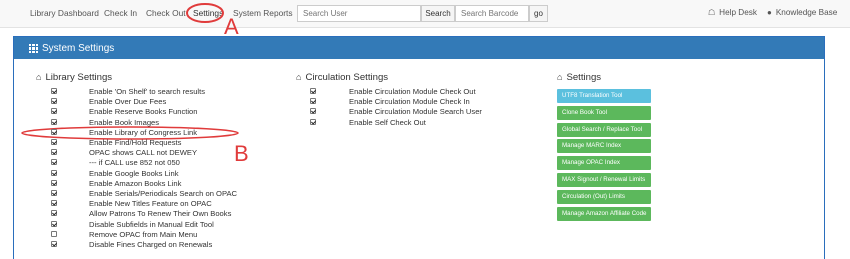  I want to click on settings-heading: ⌂ Settings, so click(579, 77).